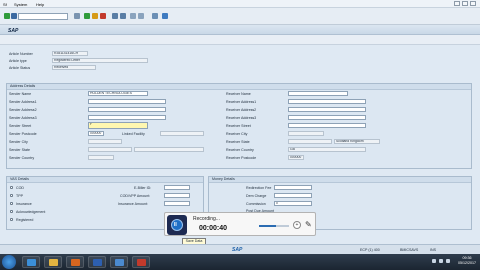 The height and width of the screenshot is (270, 480). I want to click on receiver-city-field, so click(306, 133).